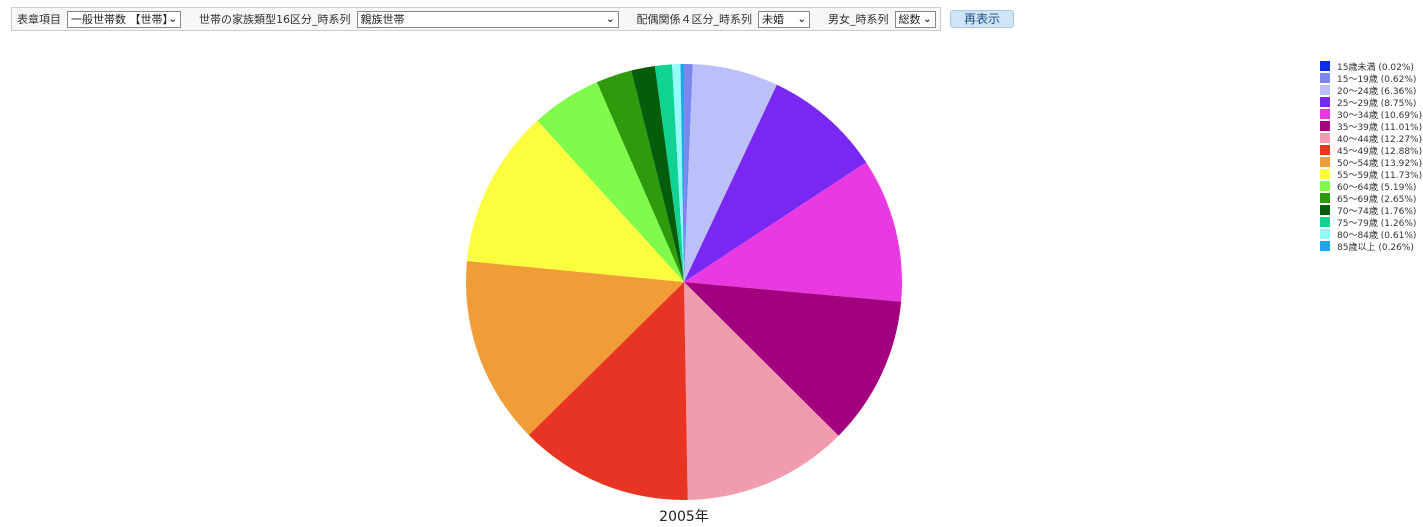 This screenshot has width=1423, height=527. Describe the element at coordinates (1371, 162) in the screenshot. I see `legend-item-8: 50～54歳 (13.92%)` at that location.